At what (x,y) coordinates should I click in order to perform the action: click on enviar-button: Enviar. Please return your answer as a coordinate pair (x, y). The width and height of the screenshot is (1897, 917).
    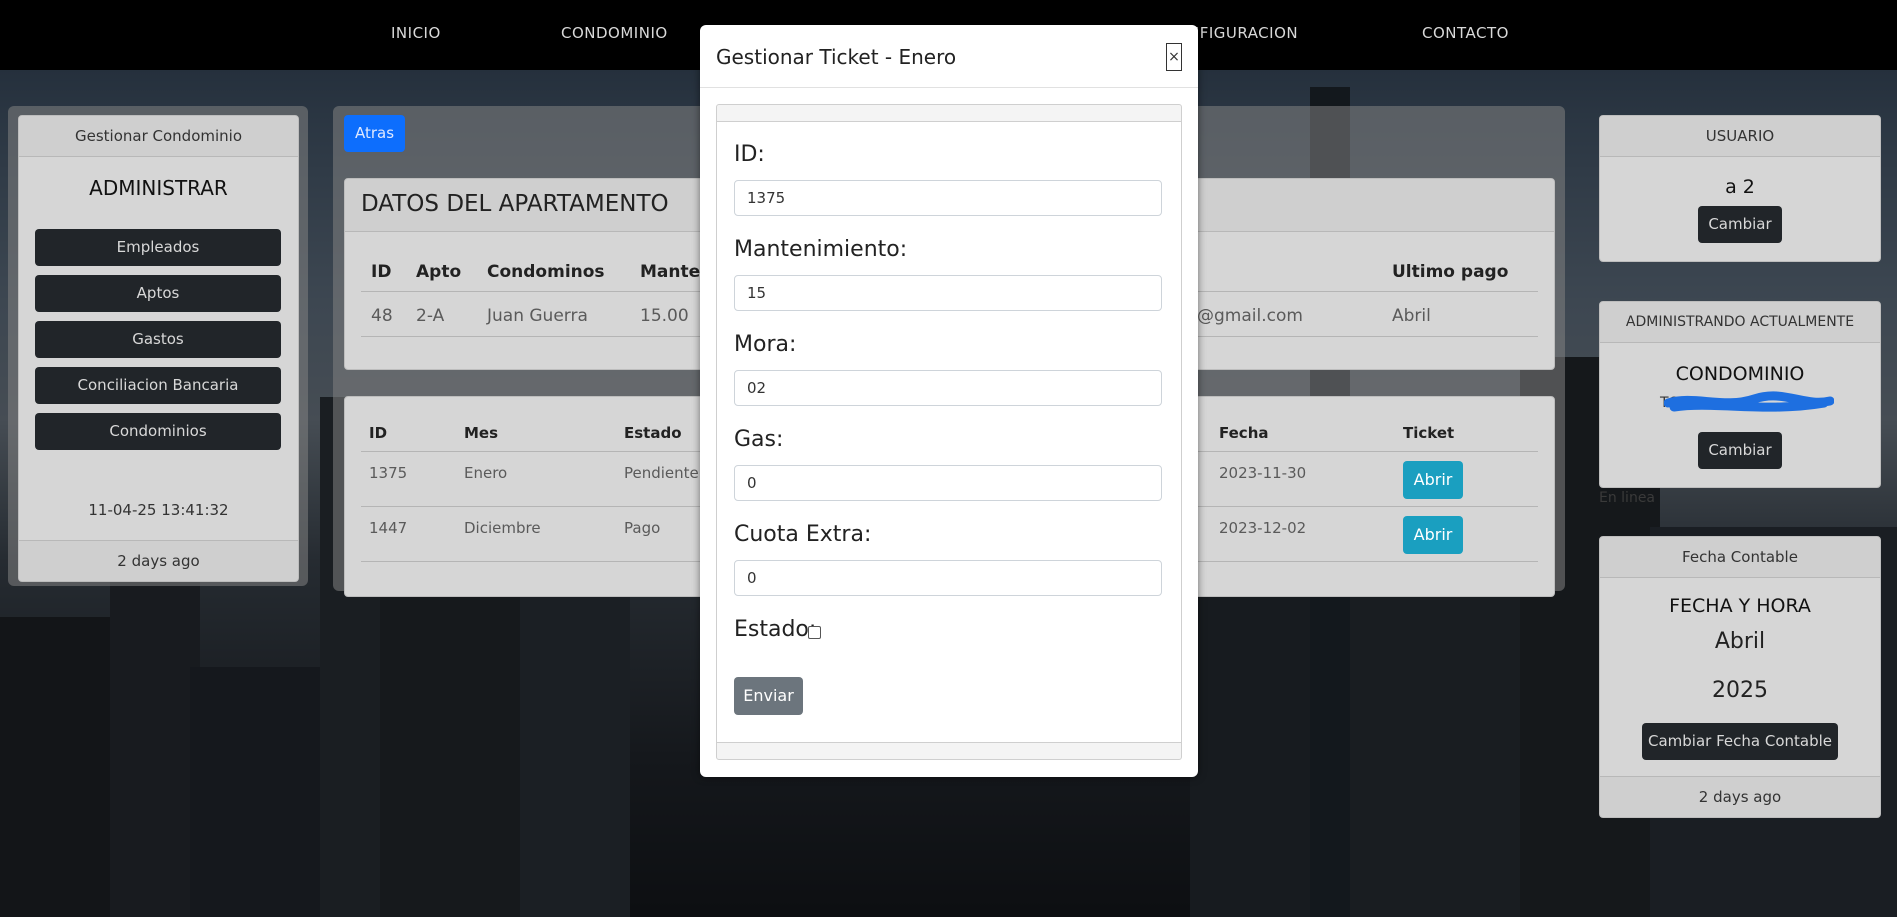
    Looking at the image, I should click on (768, 696).